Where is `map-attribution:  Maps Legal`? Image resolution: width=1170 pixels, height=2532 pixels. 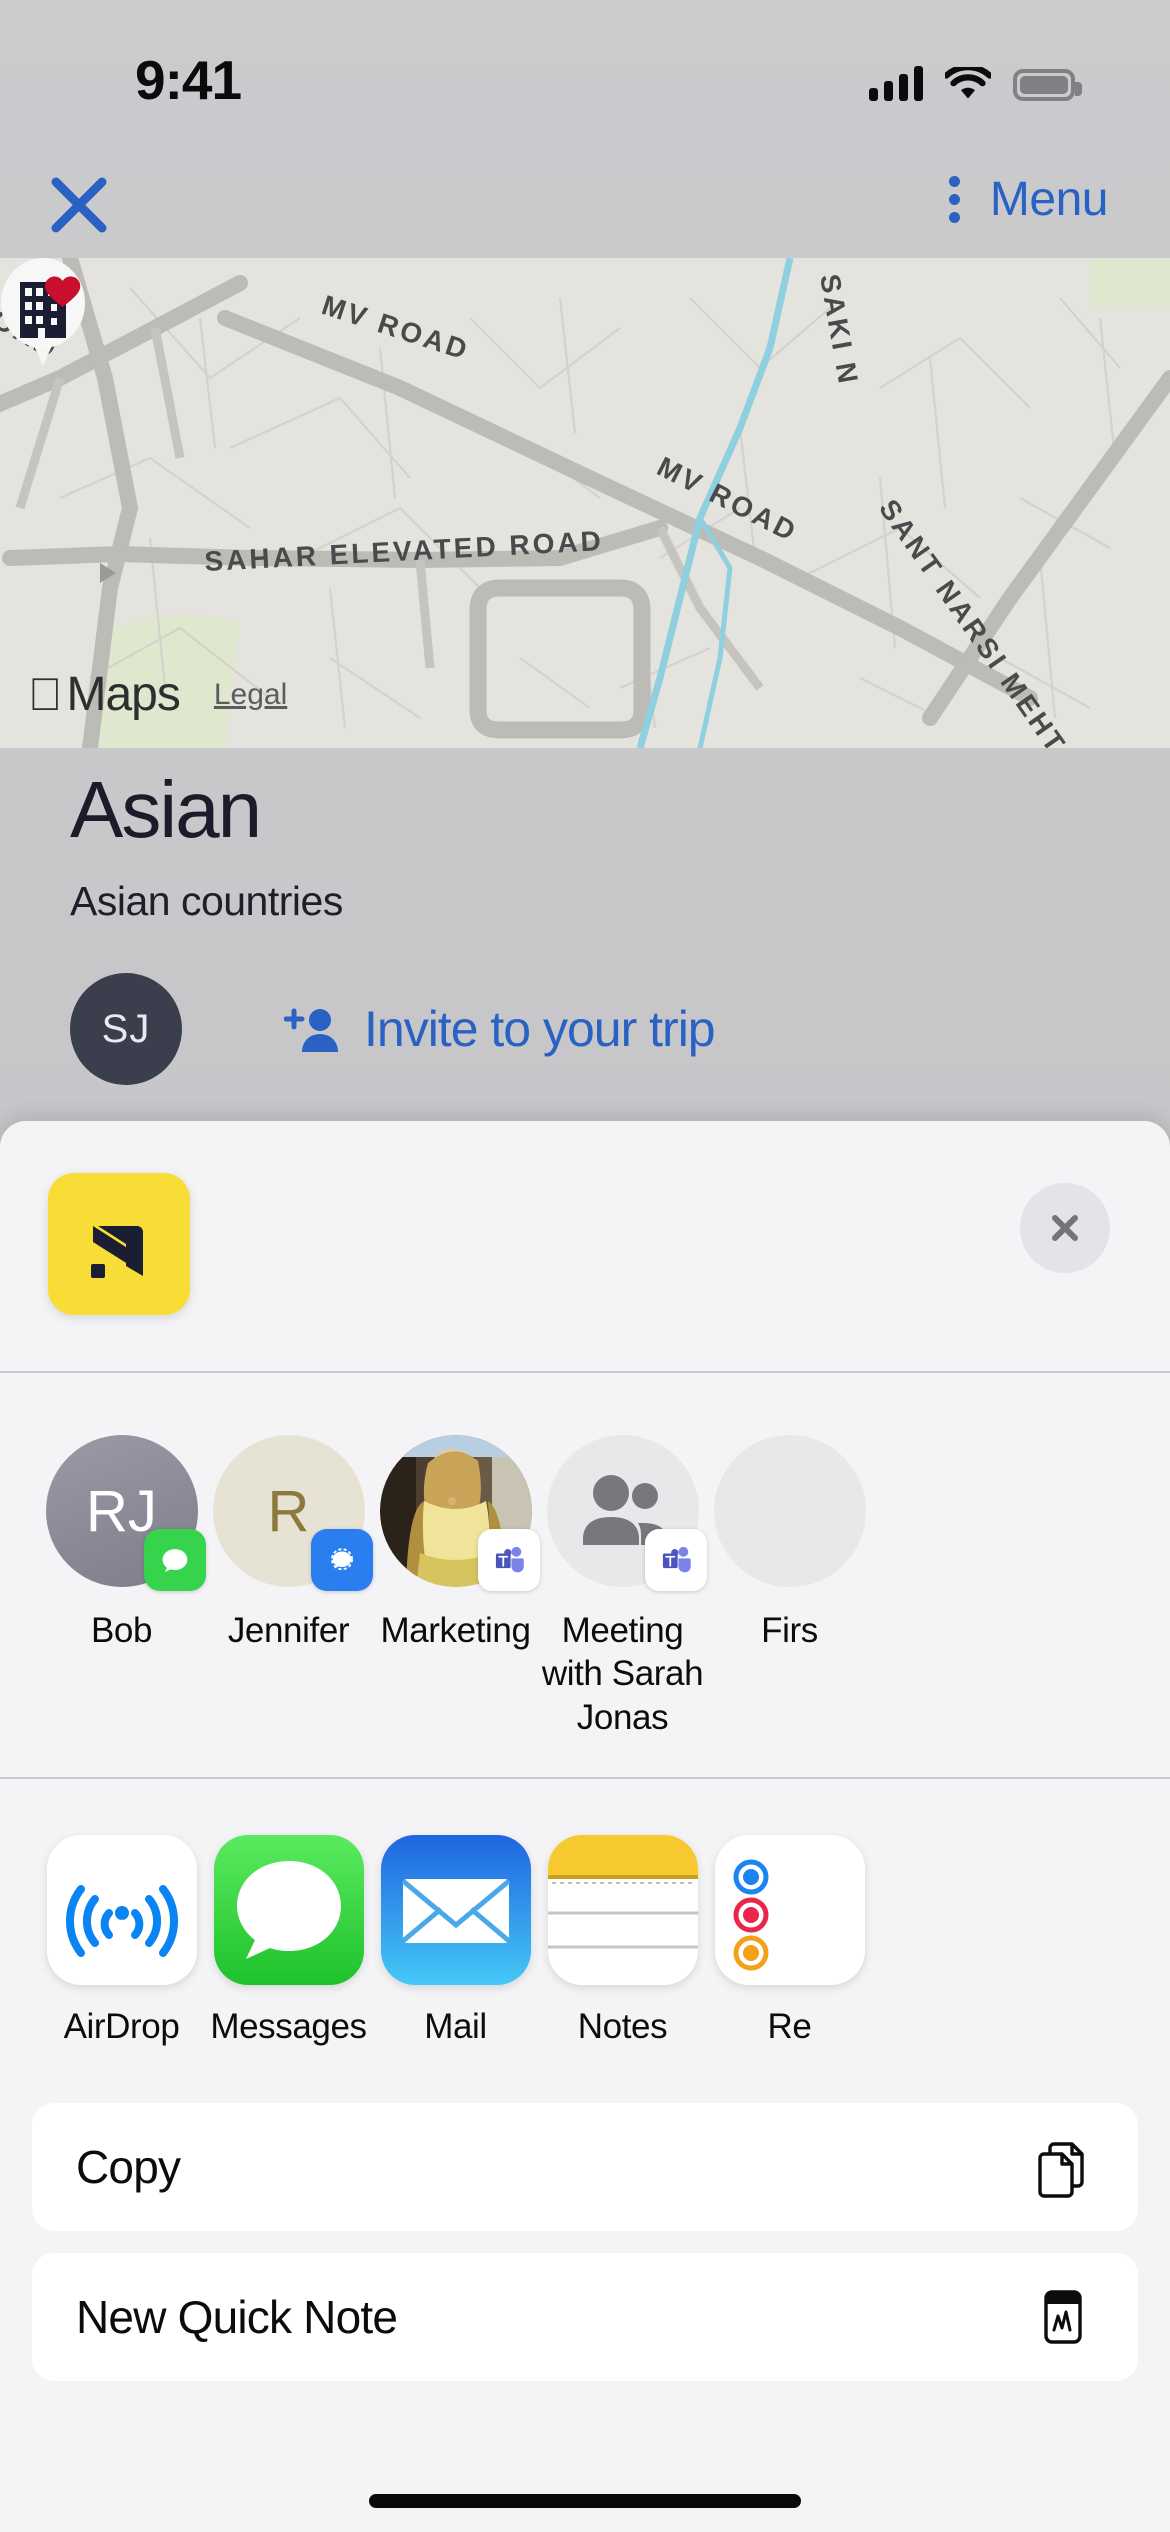
map-attribution:  Maps Legal is located at coordinates (157, 694).